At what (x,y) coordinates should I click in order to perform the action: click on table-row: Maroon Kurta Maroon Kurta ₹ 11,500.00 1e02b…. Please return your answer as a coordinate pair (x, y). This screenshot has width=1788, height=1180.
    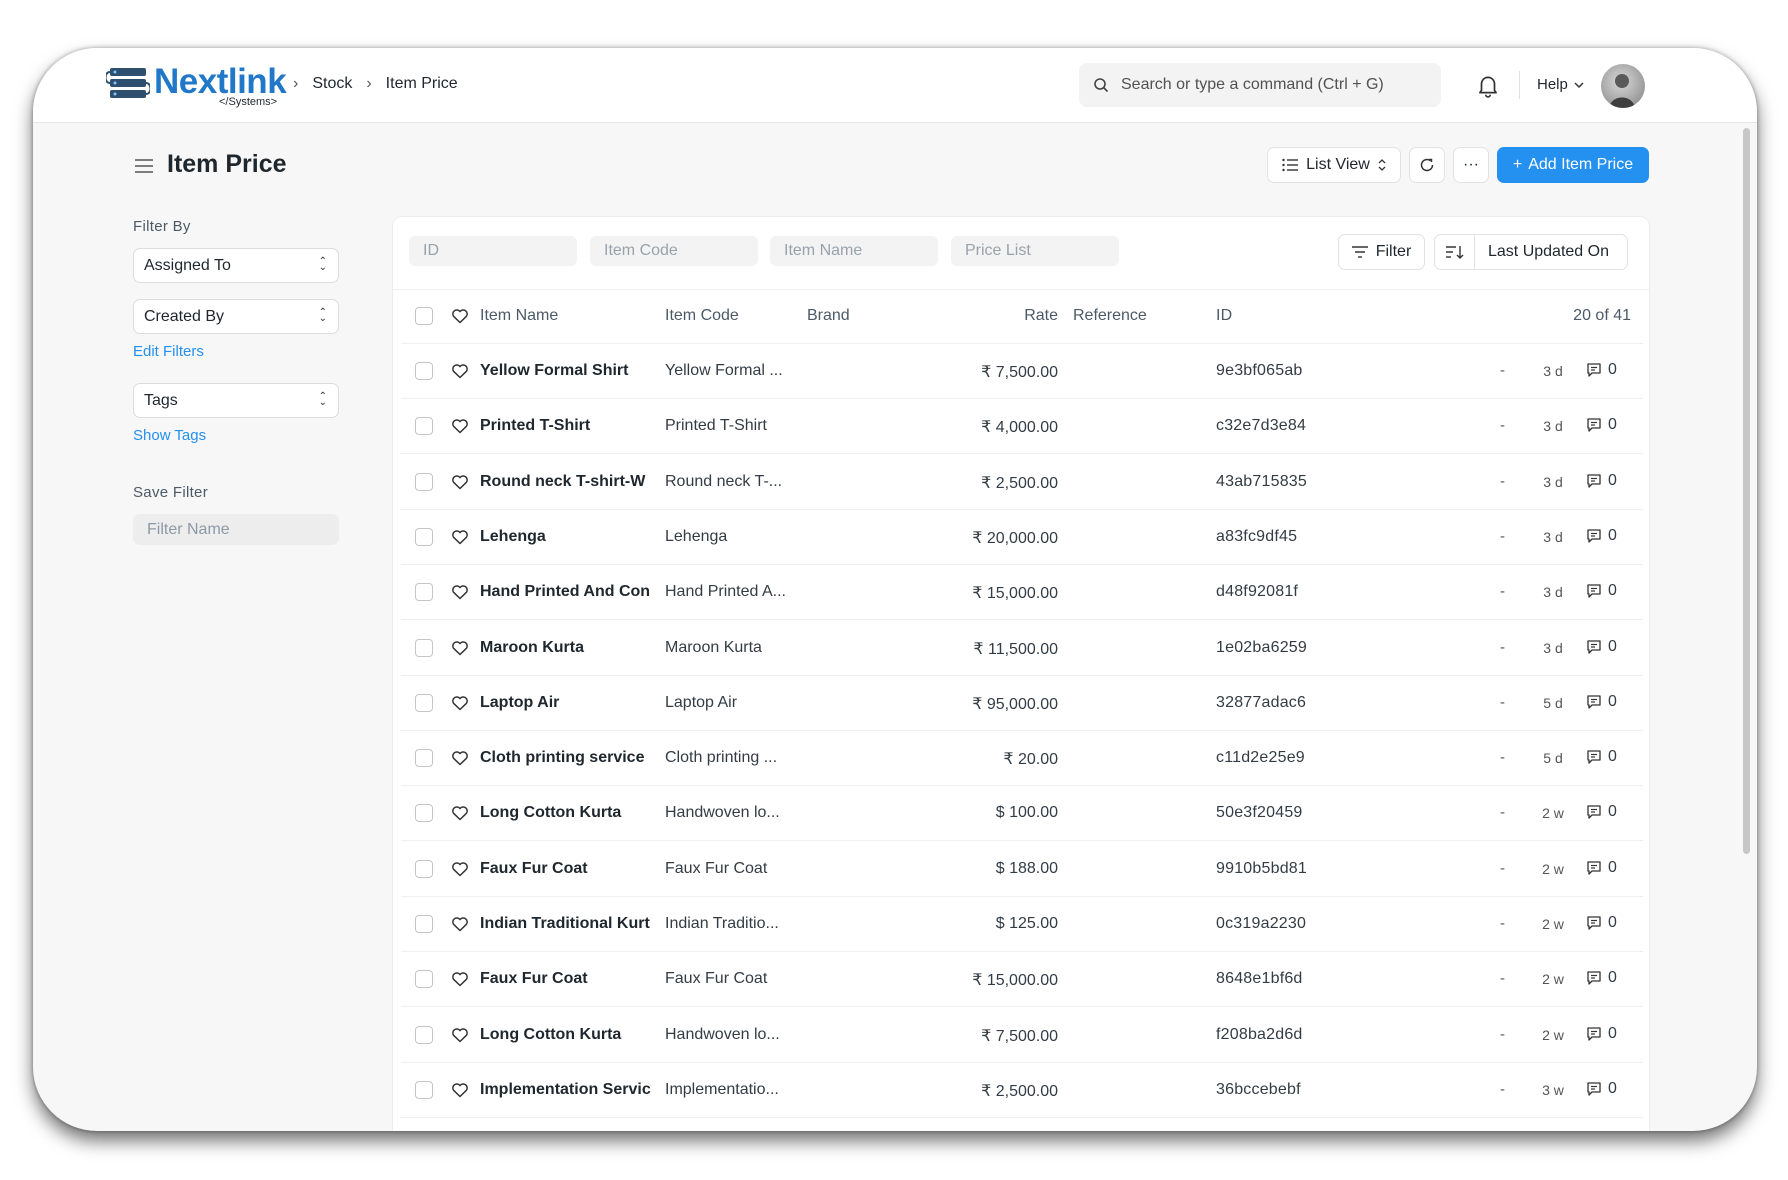
    Looking at the image, I should click on (1021, 648).